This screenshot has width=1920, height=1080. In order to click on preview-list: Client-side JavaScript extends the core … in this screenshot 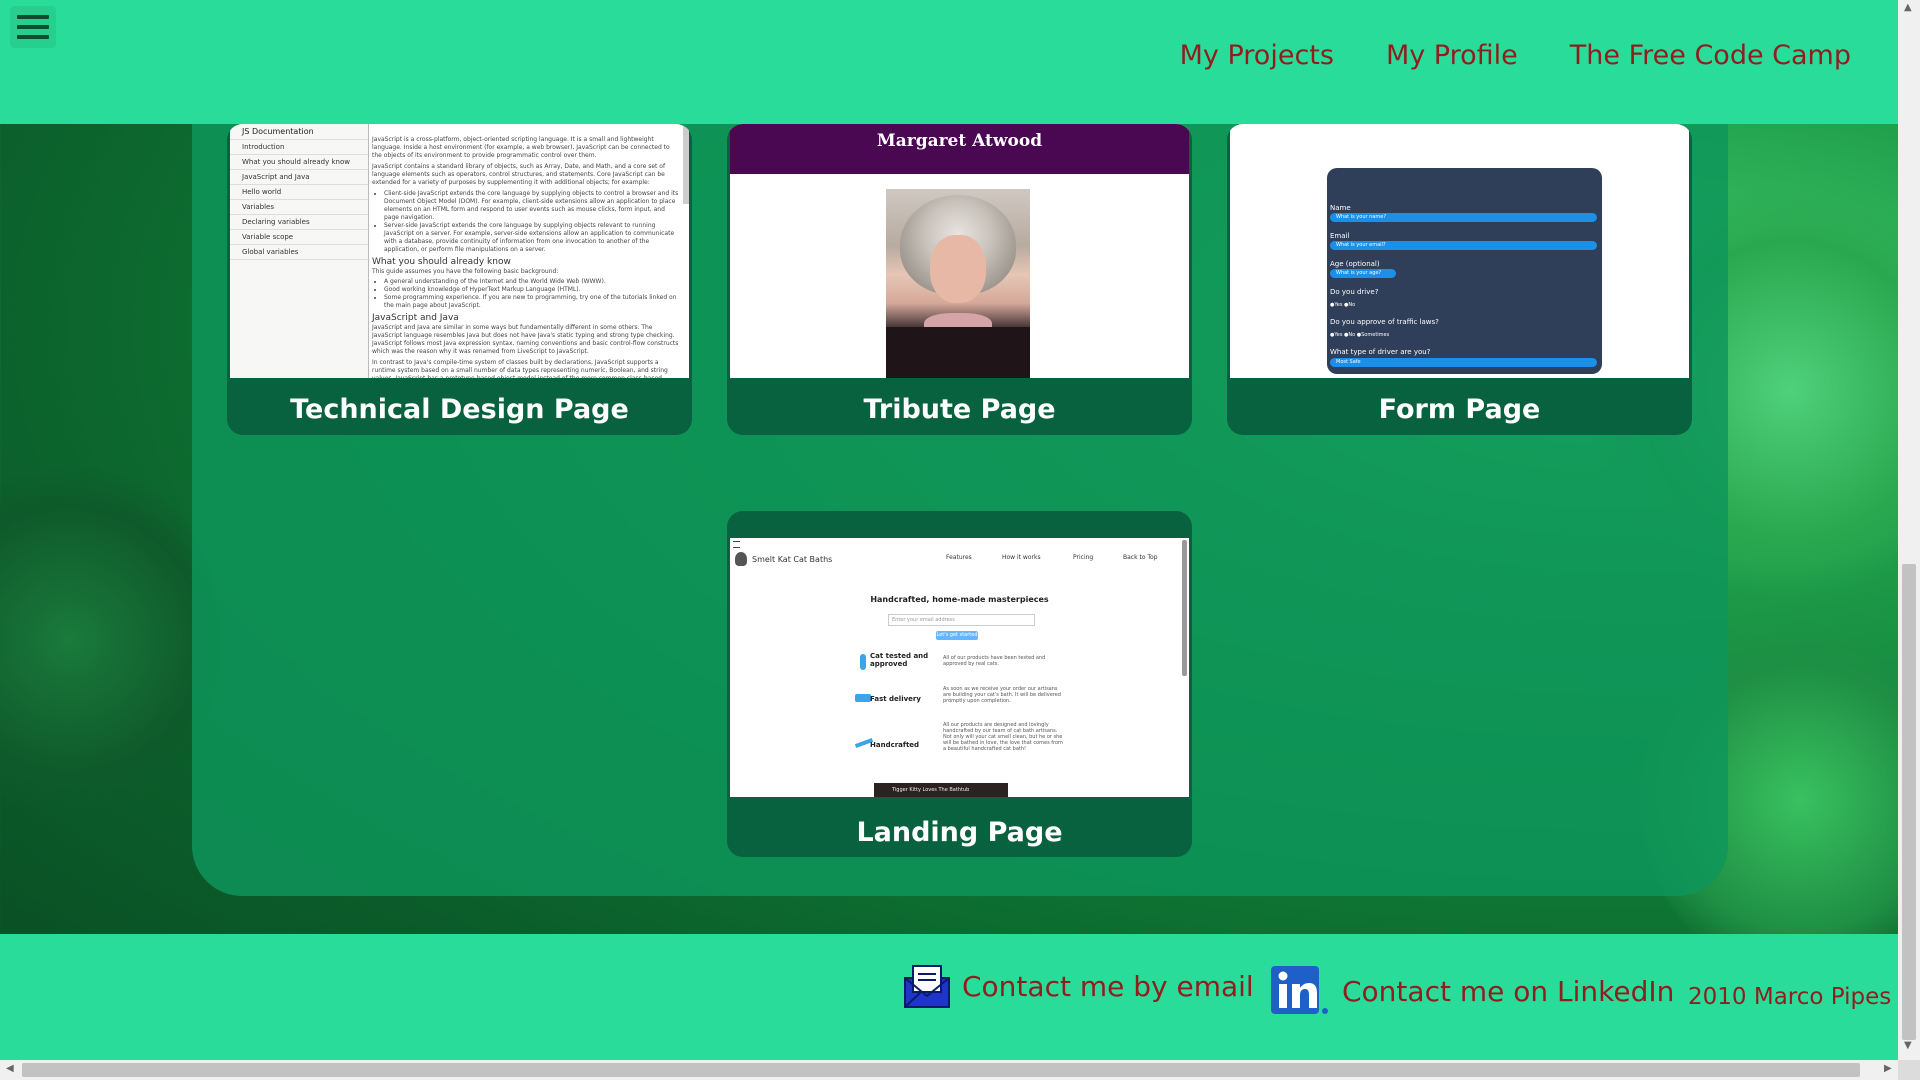, I will do `click(526, 222)`.